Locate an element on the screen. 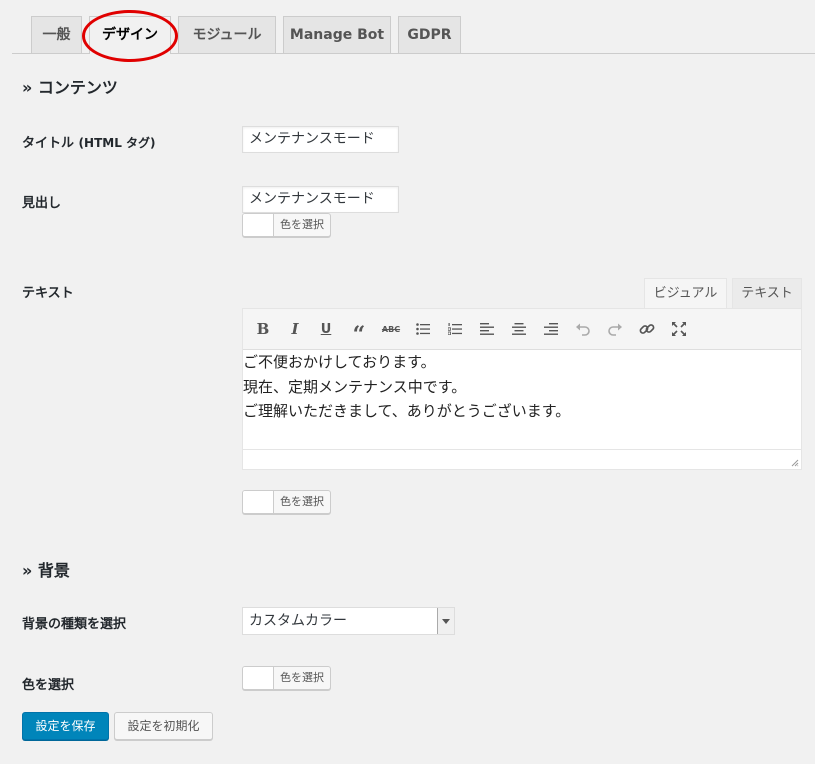 The image size is (815, 764). italic-icon: I is located at coordinates (295, 329).